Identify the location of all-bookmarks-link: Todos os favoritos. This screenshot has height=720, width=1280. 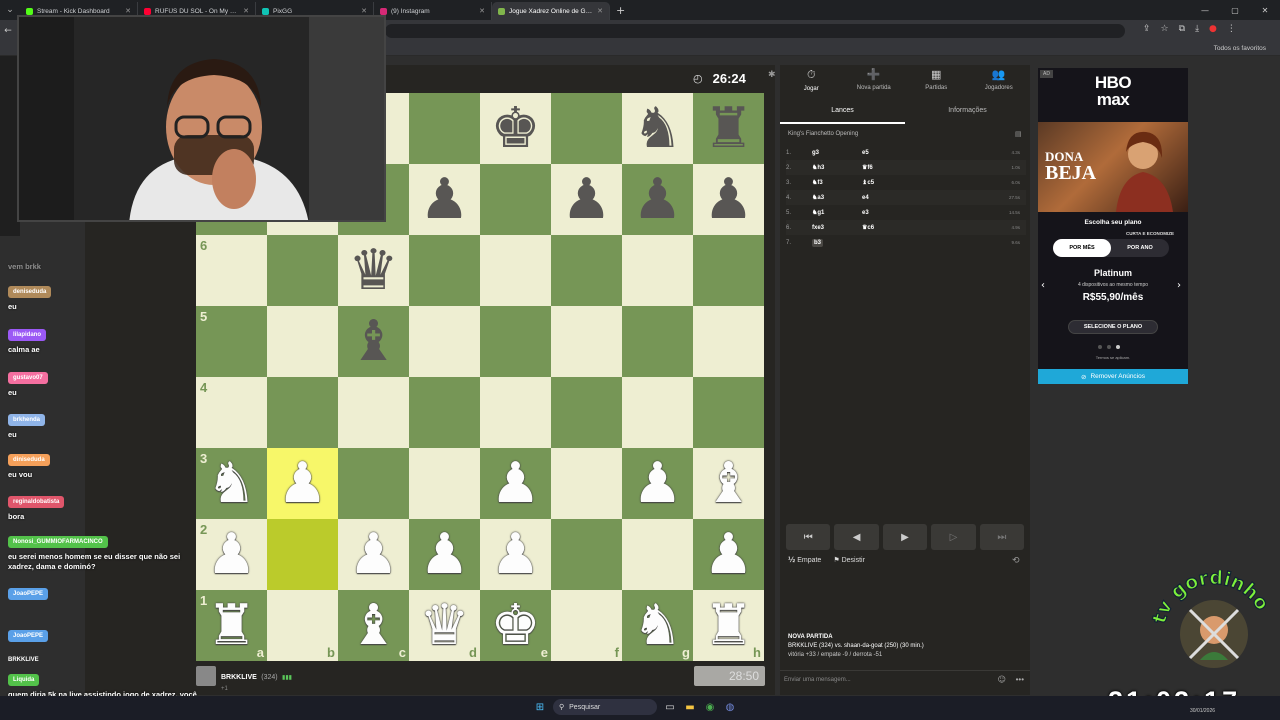
(1240, 48).